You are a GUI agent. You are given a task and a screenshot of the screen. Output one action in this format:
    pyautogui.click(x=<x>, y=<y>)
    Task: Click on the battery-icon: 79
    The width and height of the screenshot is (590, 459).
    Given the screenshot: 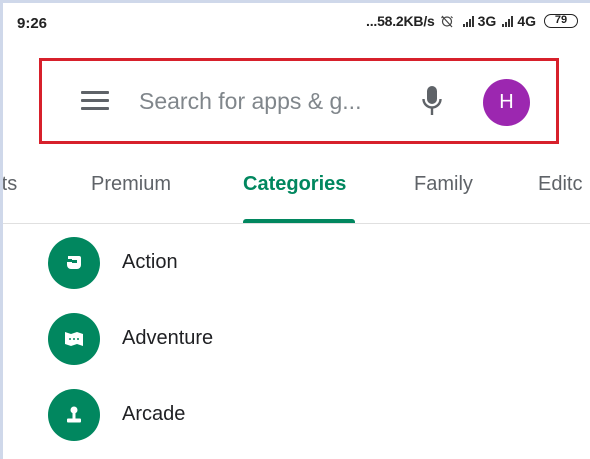 What is the action you would take?
    pyautogui.click(x=561, y=21)
    